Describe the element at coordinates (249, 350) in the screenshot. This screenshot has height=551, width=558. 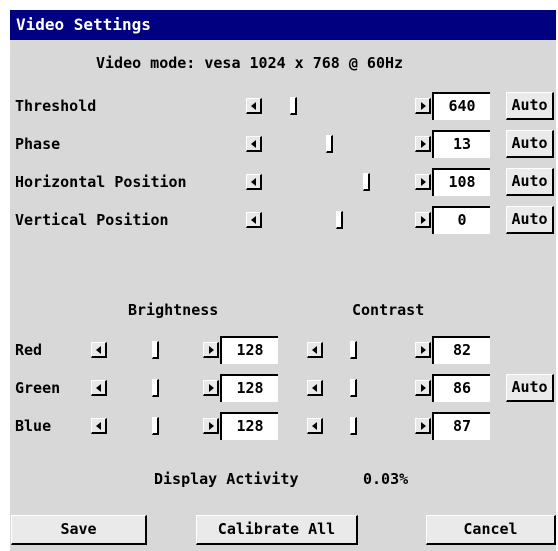
I see `red-brightness-value: 128` at that location.